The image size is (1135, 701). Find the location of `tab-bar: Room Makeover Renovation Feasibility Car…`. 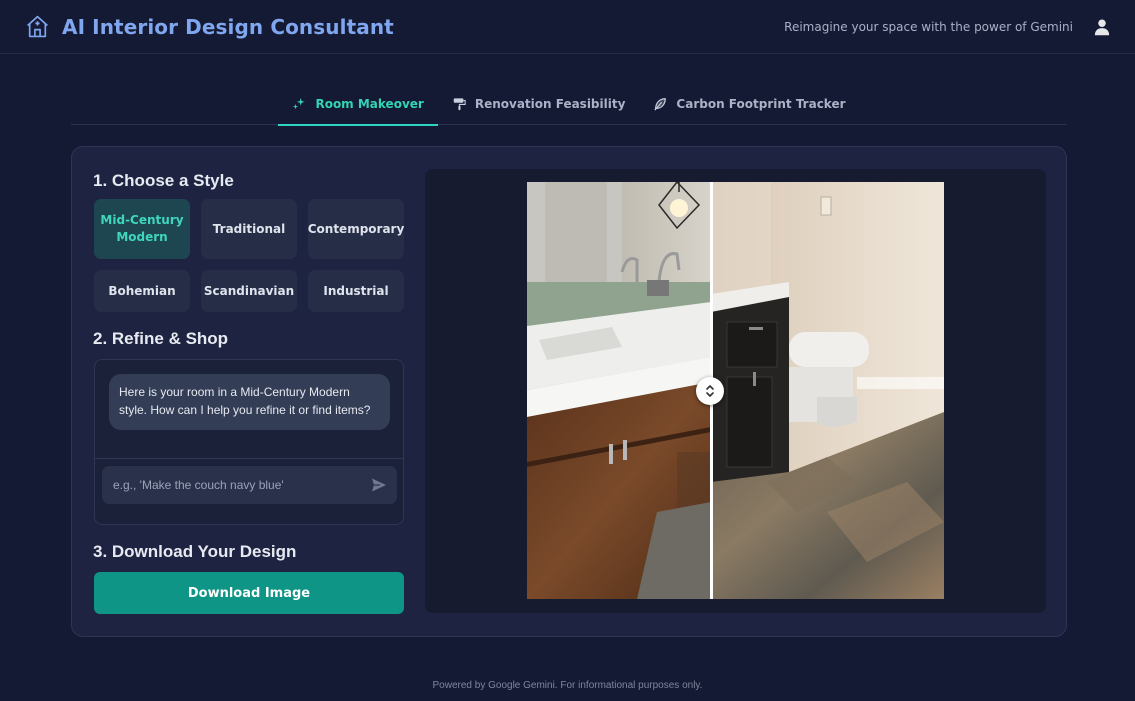

tab-bar: Room Makeover Renovation Feasibility Car… is located at coordinates (569, 104).